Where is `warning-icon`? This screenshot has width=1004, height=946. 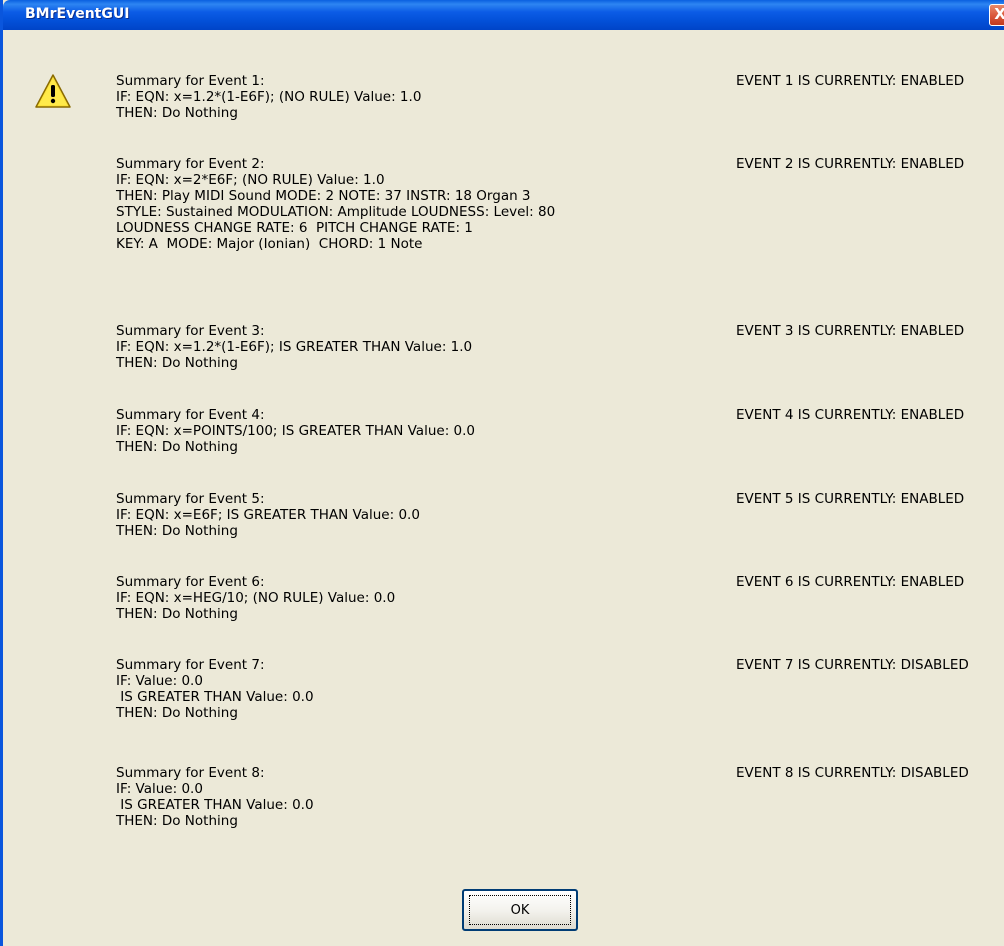
warning-icon is located at coordinates (53, 91).